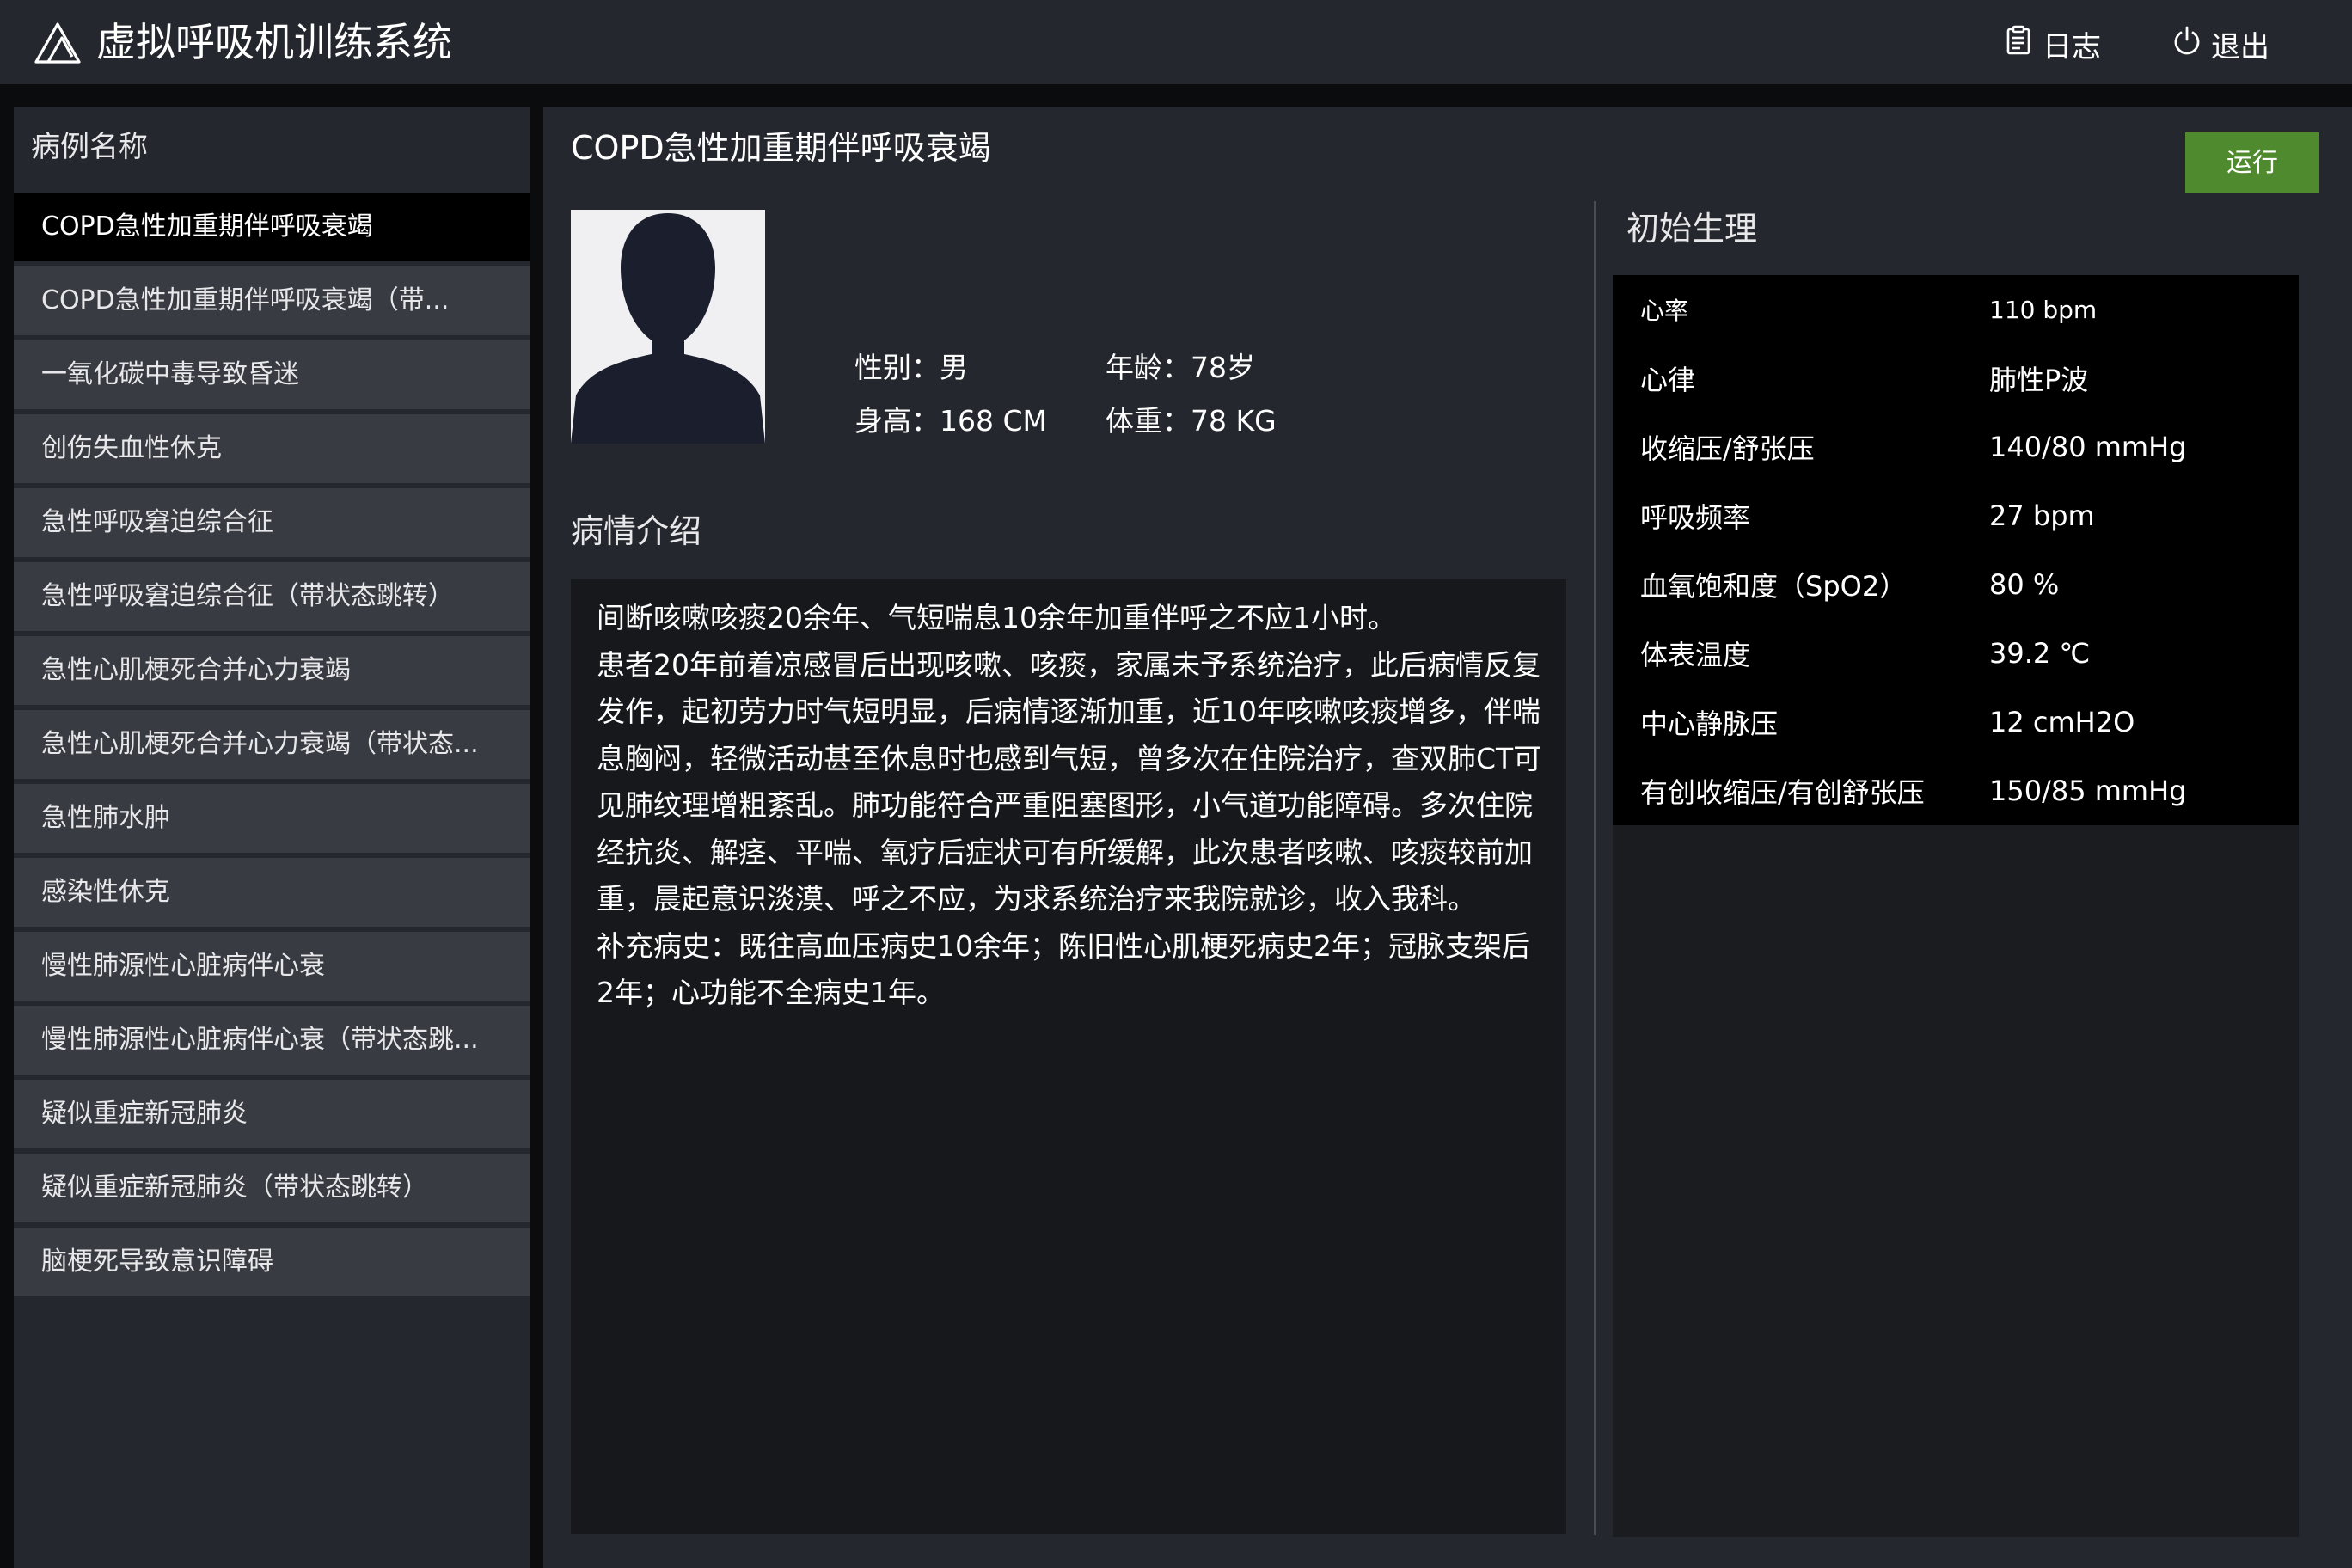  I want to click on case-item: 创伤失血性休克, so click(272, 448).